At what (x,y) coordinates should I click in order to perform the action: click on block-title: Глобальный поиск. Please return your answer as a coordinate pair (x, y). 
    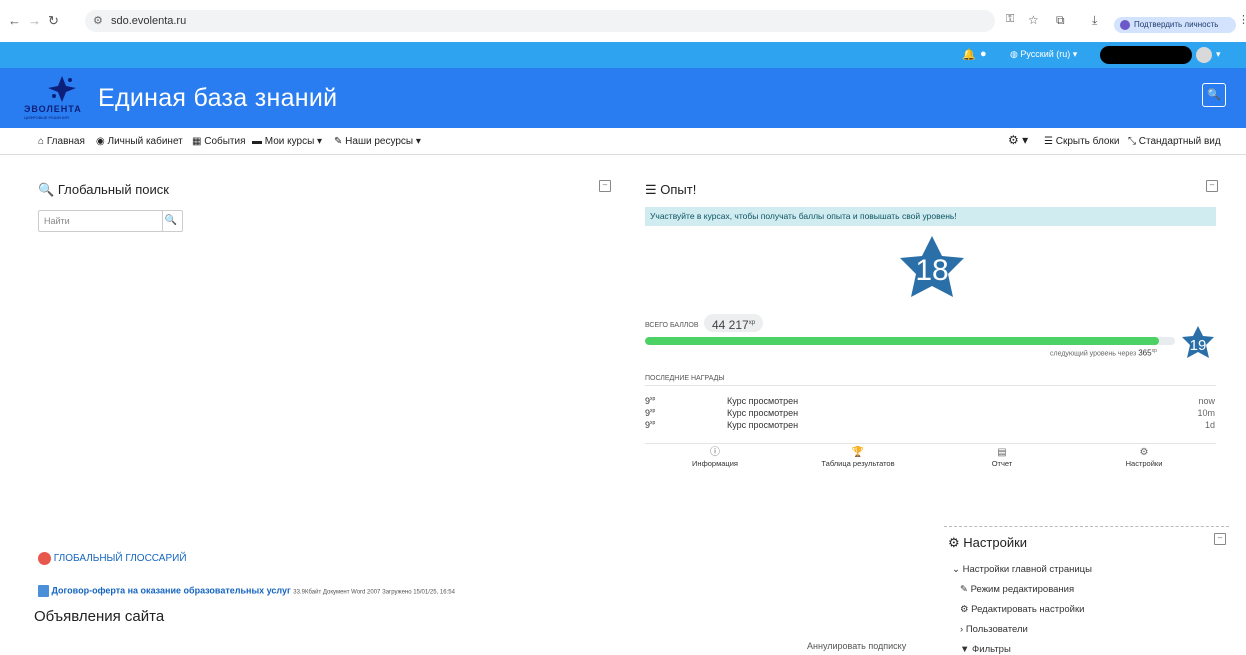
    Looking at the image, I should click on (113, 189).